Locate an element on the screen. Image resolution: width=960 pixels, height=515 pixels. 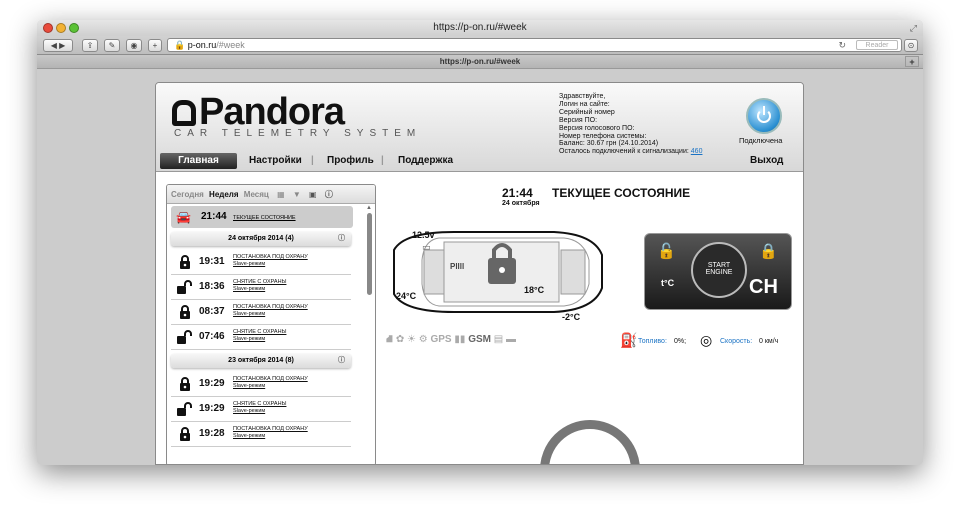
list-item: 08:37 ПОСТАНОВКА ПОД ОХРАНУ Slave-режим is located at coordinates (261, 312).